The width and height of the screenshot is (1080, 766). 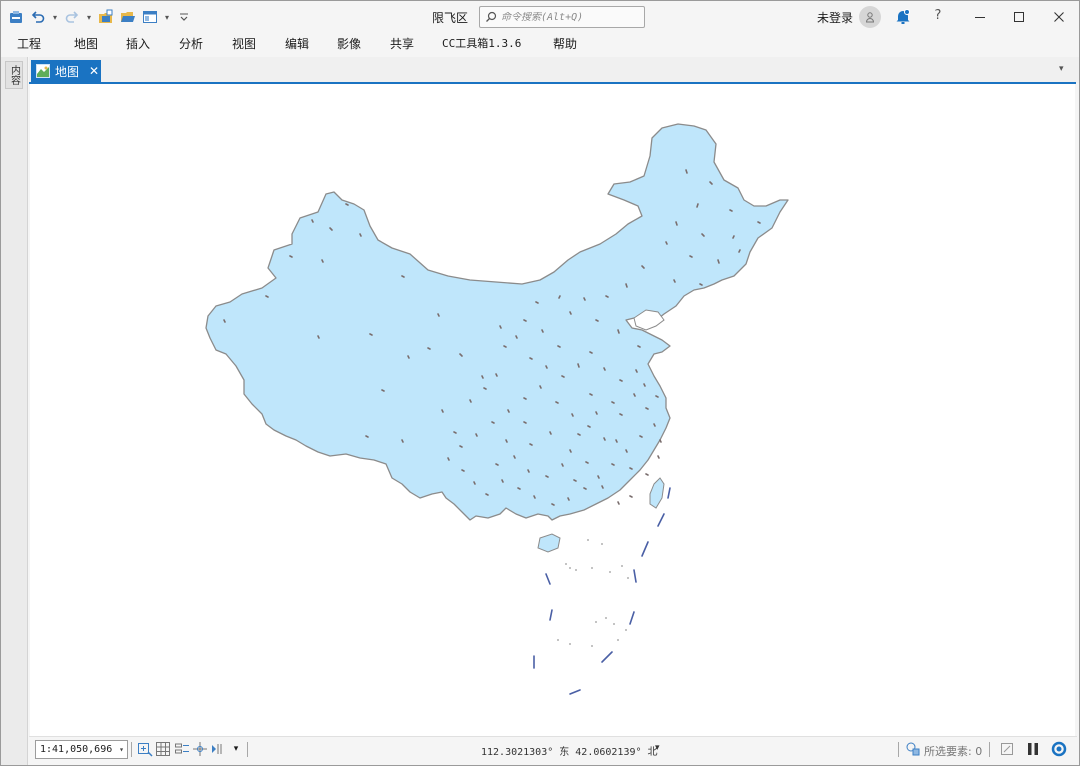 What do you see at coordinates (913, 749) in the screenshot?
I see `selection-icon` at bounding box center [913, 749].